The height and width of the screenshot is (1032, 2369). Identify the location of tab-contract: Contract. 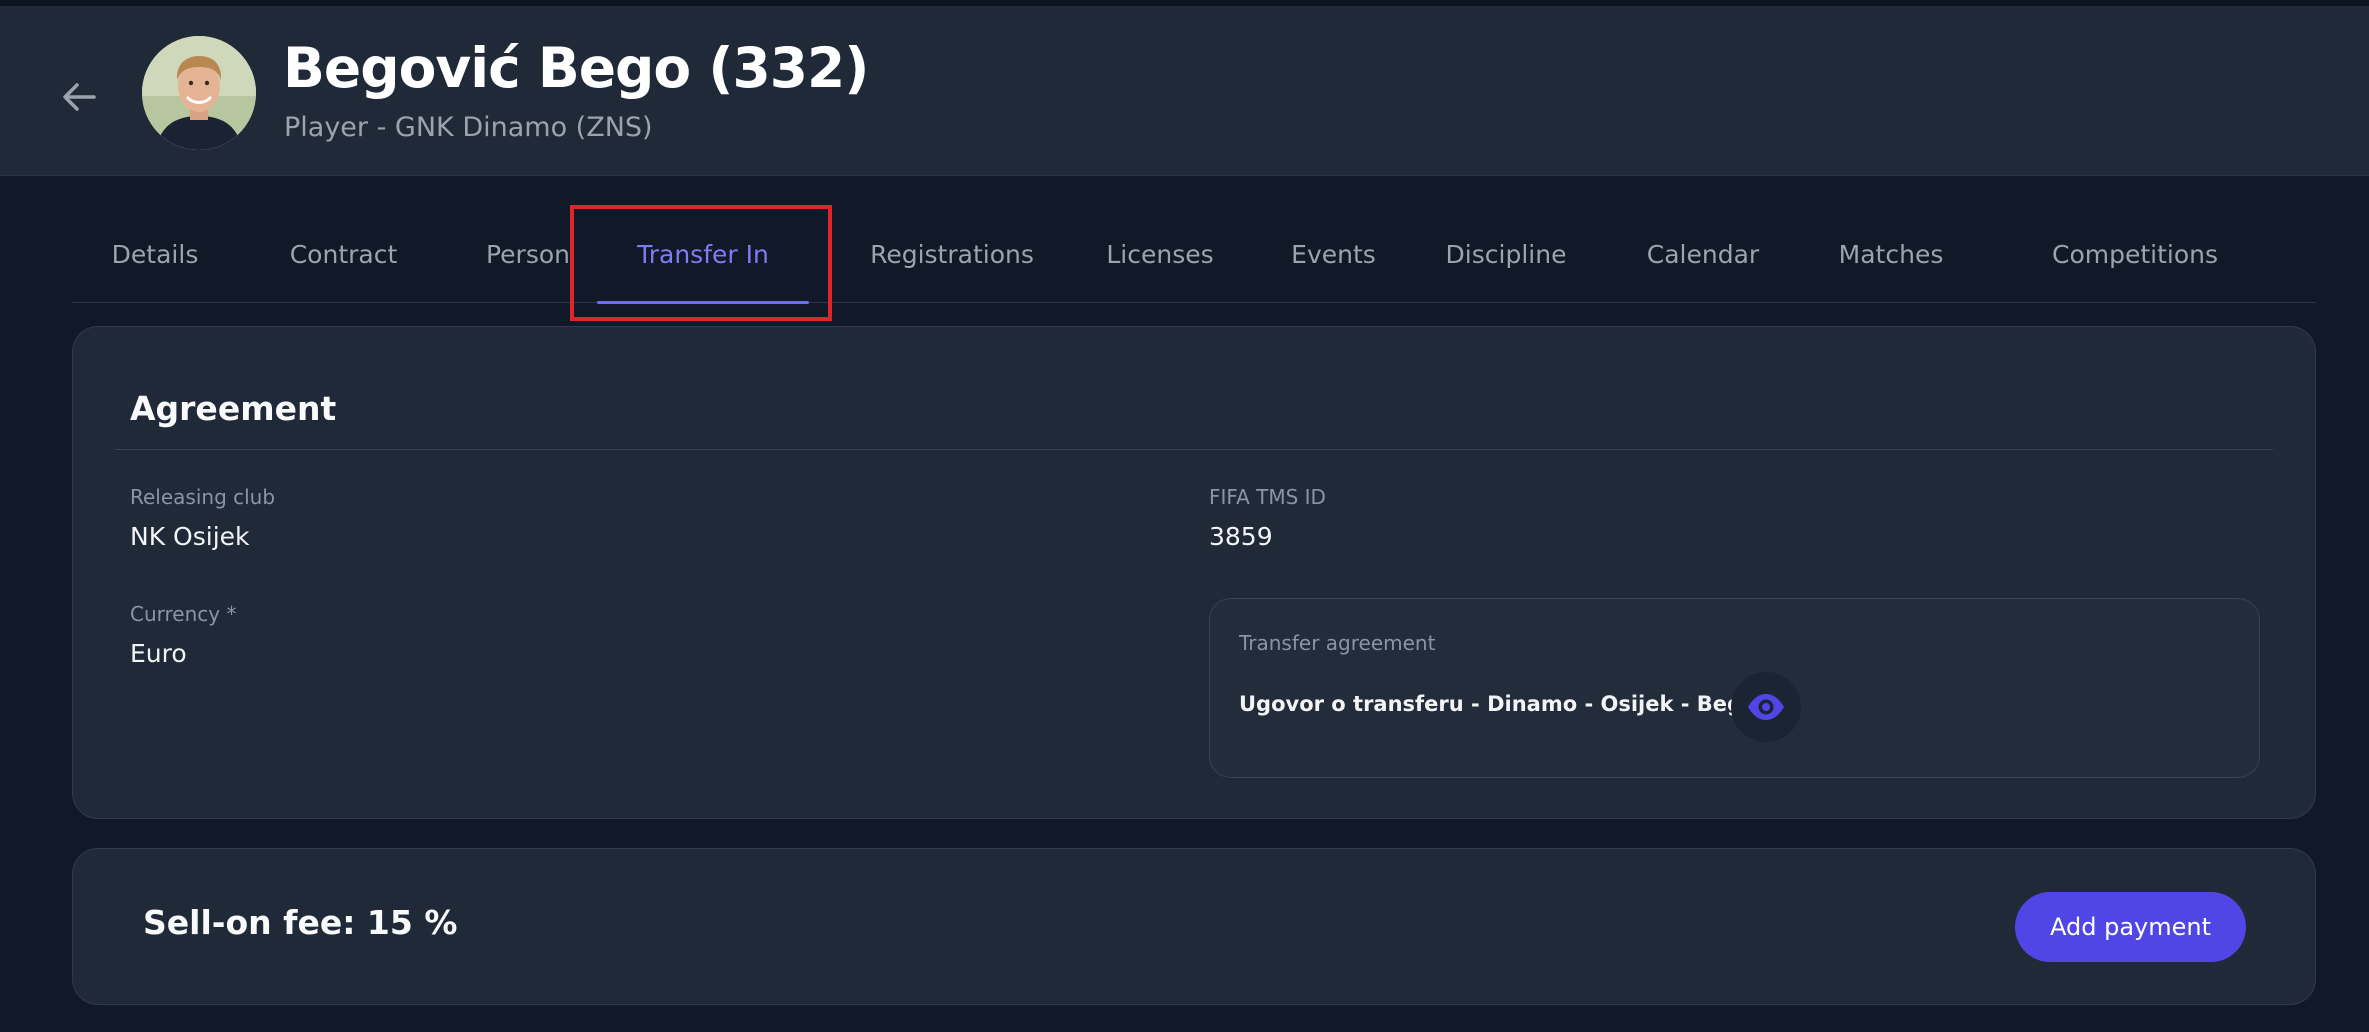
(343, 254).